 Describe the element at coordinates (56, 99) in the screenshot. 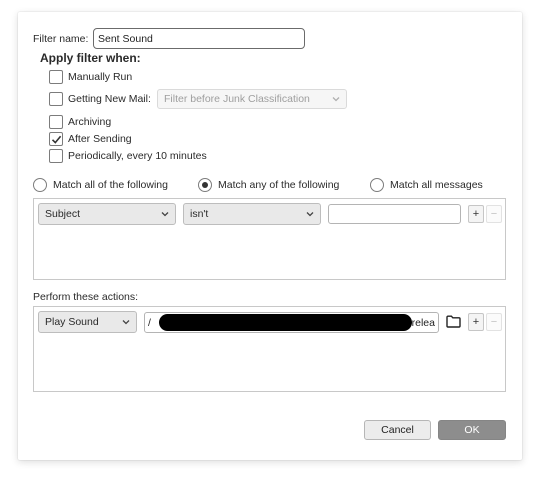

I see `getting-new-mail-checkbox` at that location.